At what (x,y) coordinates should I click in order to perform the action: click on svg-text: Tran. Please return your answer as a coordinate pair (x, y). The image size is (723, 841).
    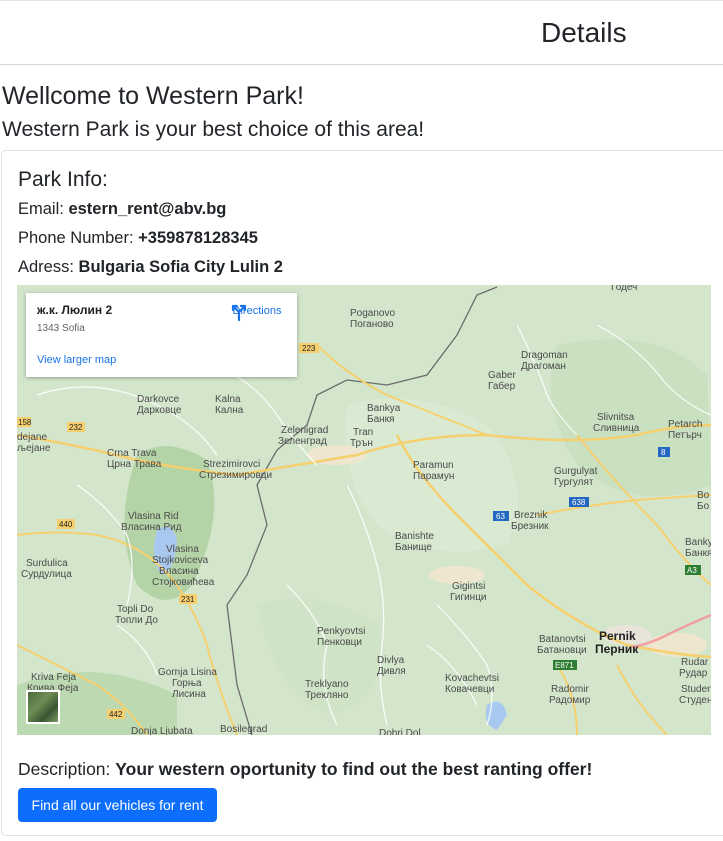
    Looking at the image, I should click on (363, 432).